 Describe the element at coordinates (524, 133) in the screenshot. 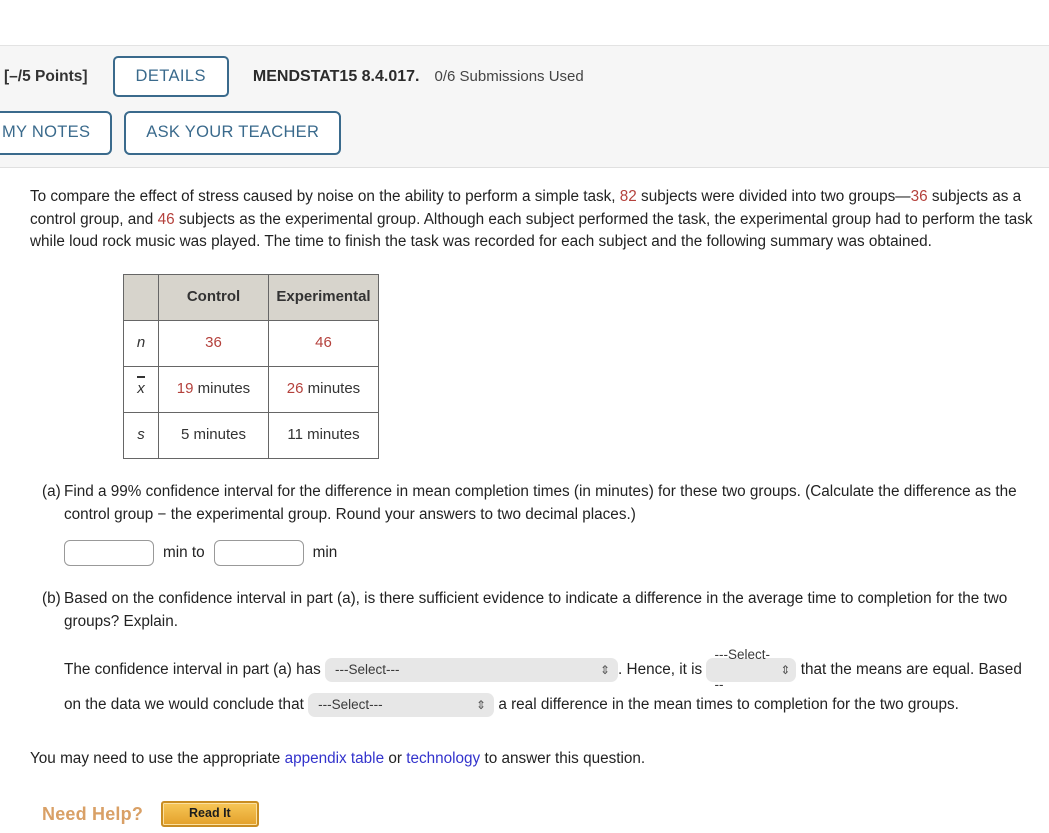

I see `header-row-secondary: MY NOTES ASK YOUR TEACHER` at that location.